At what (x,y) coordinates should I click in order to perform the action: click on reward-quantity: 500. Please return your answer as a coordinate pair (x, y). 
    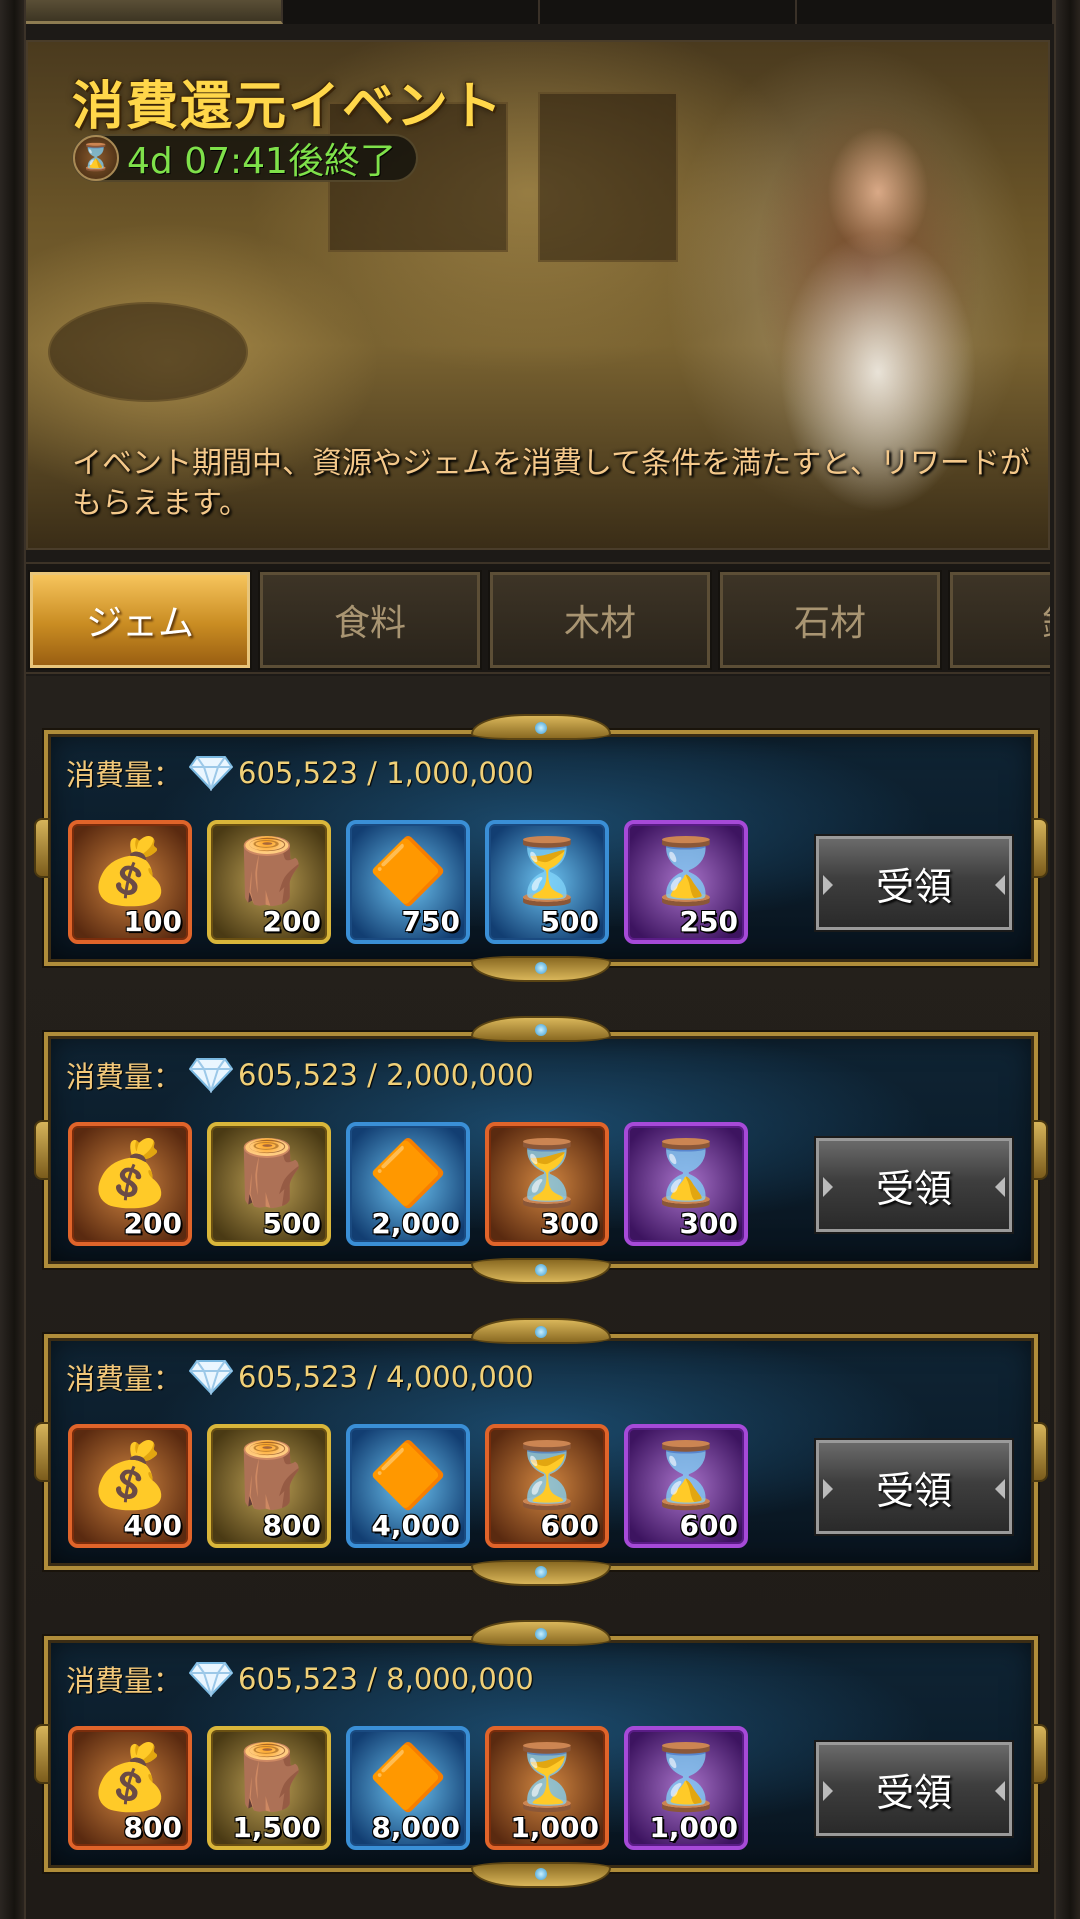
    Looking at the image, I should click on (291, 1223).